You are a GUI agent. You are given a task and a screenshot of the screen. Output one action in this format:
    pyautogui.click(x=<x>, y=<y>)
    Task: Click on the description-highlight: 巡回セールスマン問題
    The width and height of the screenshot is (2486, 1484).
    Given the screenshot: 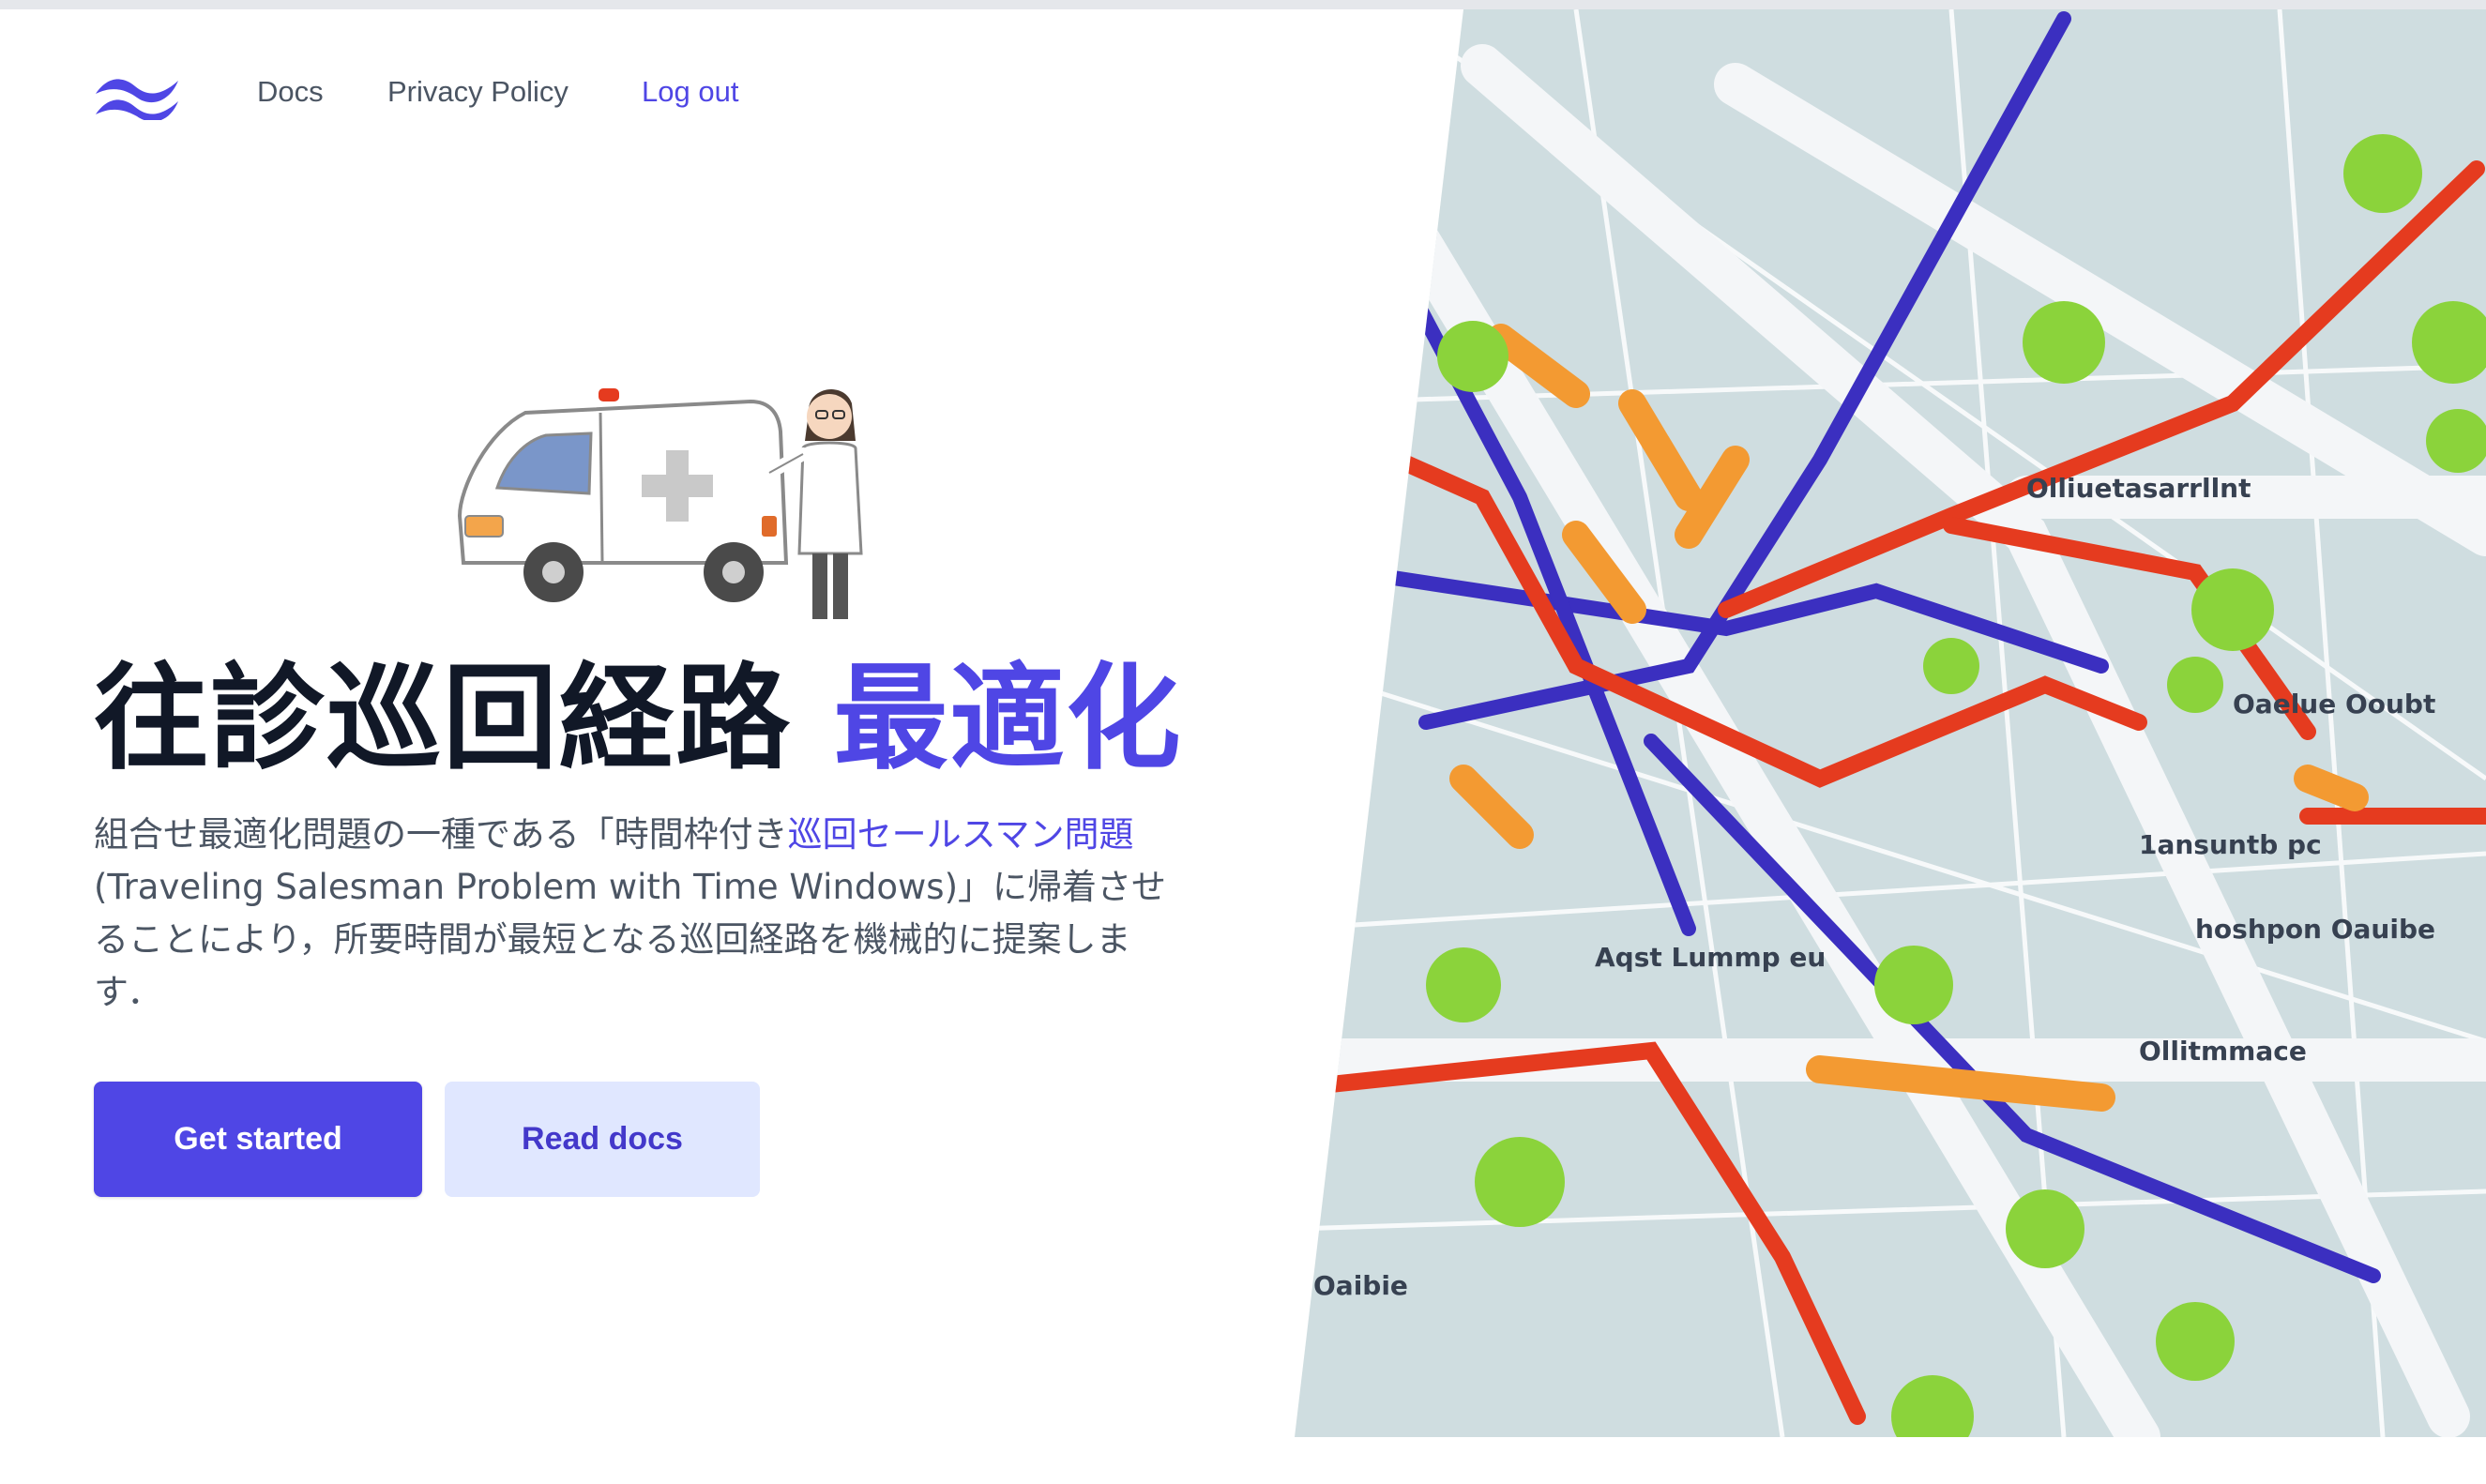 What is the action you would take?
    pyautogui.click(x=961, y=835)
    